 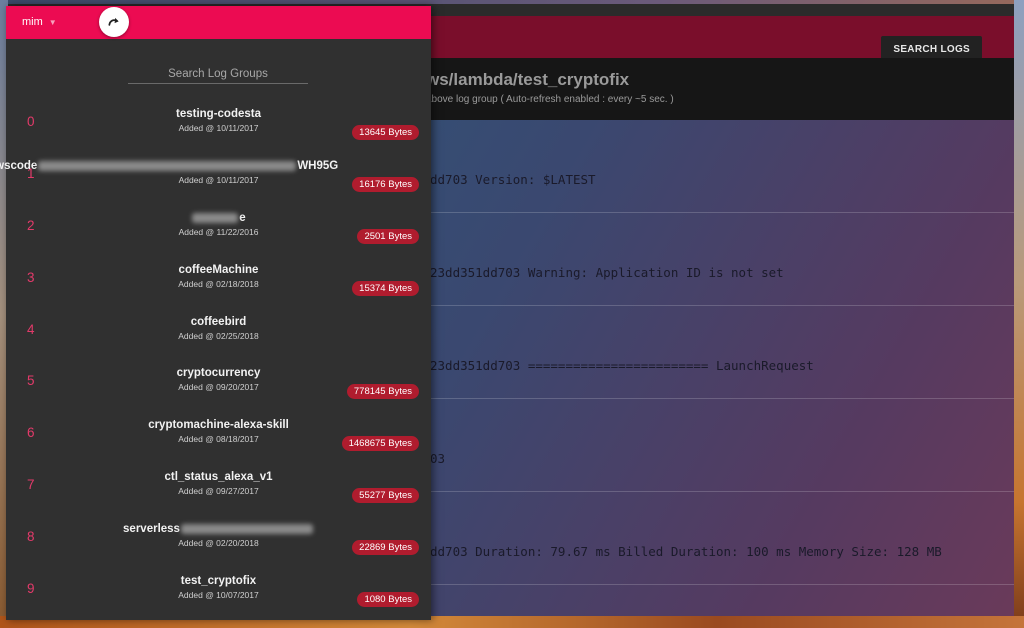 What do you see at coordinates (218, 74) in the screenshot?
I see `search-log-groups-input` at bounding box center [218, 74].